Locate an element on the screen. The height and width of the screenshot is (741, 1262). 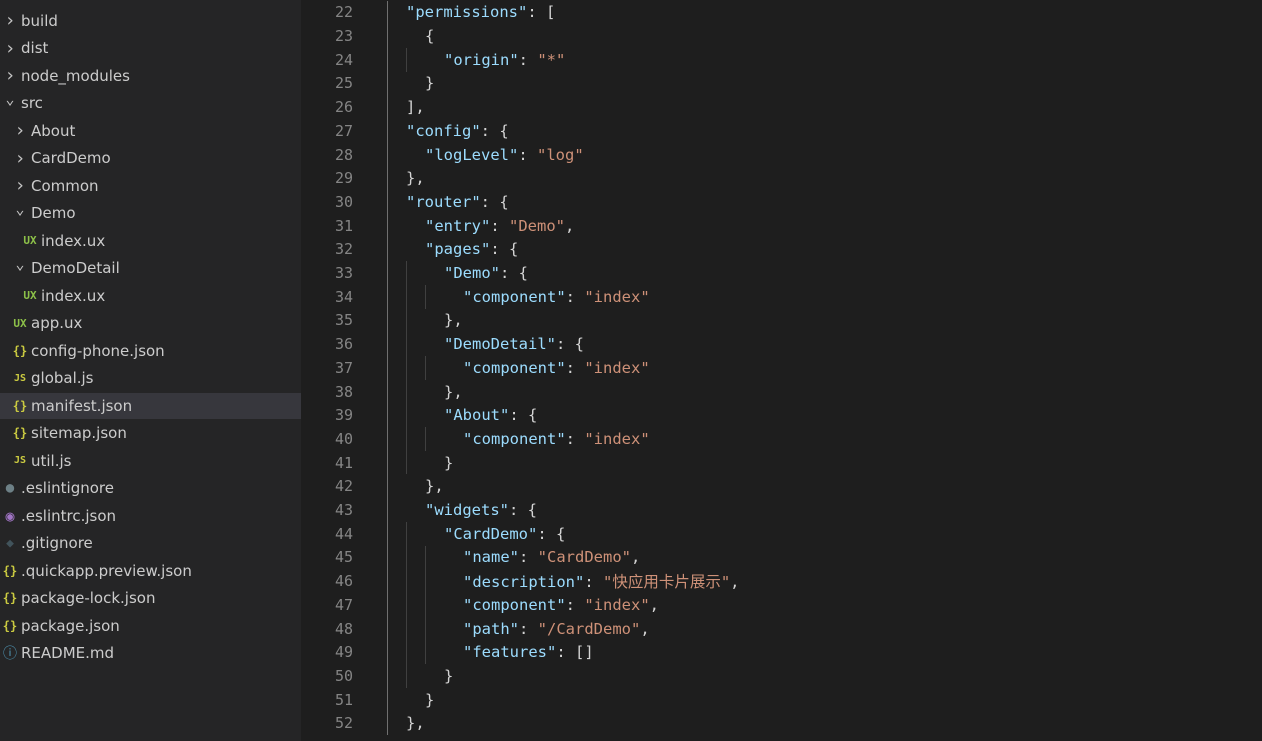
tree-item-label: About is located at coordinates (53, 130).